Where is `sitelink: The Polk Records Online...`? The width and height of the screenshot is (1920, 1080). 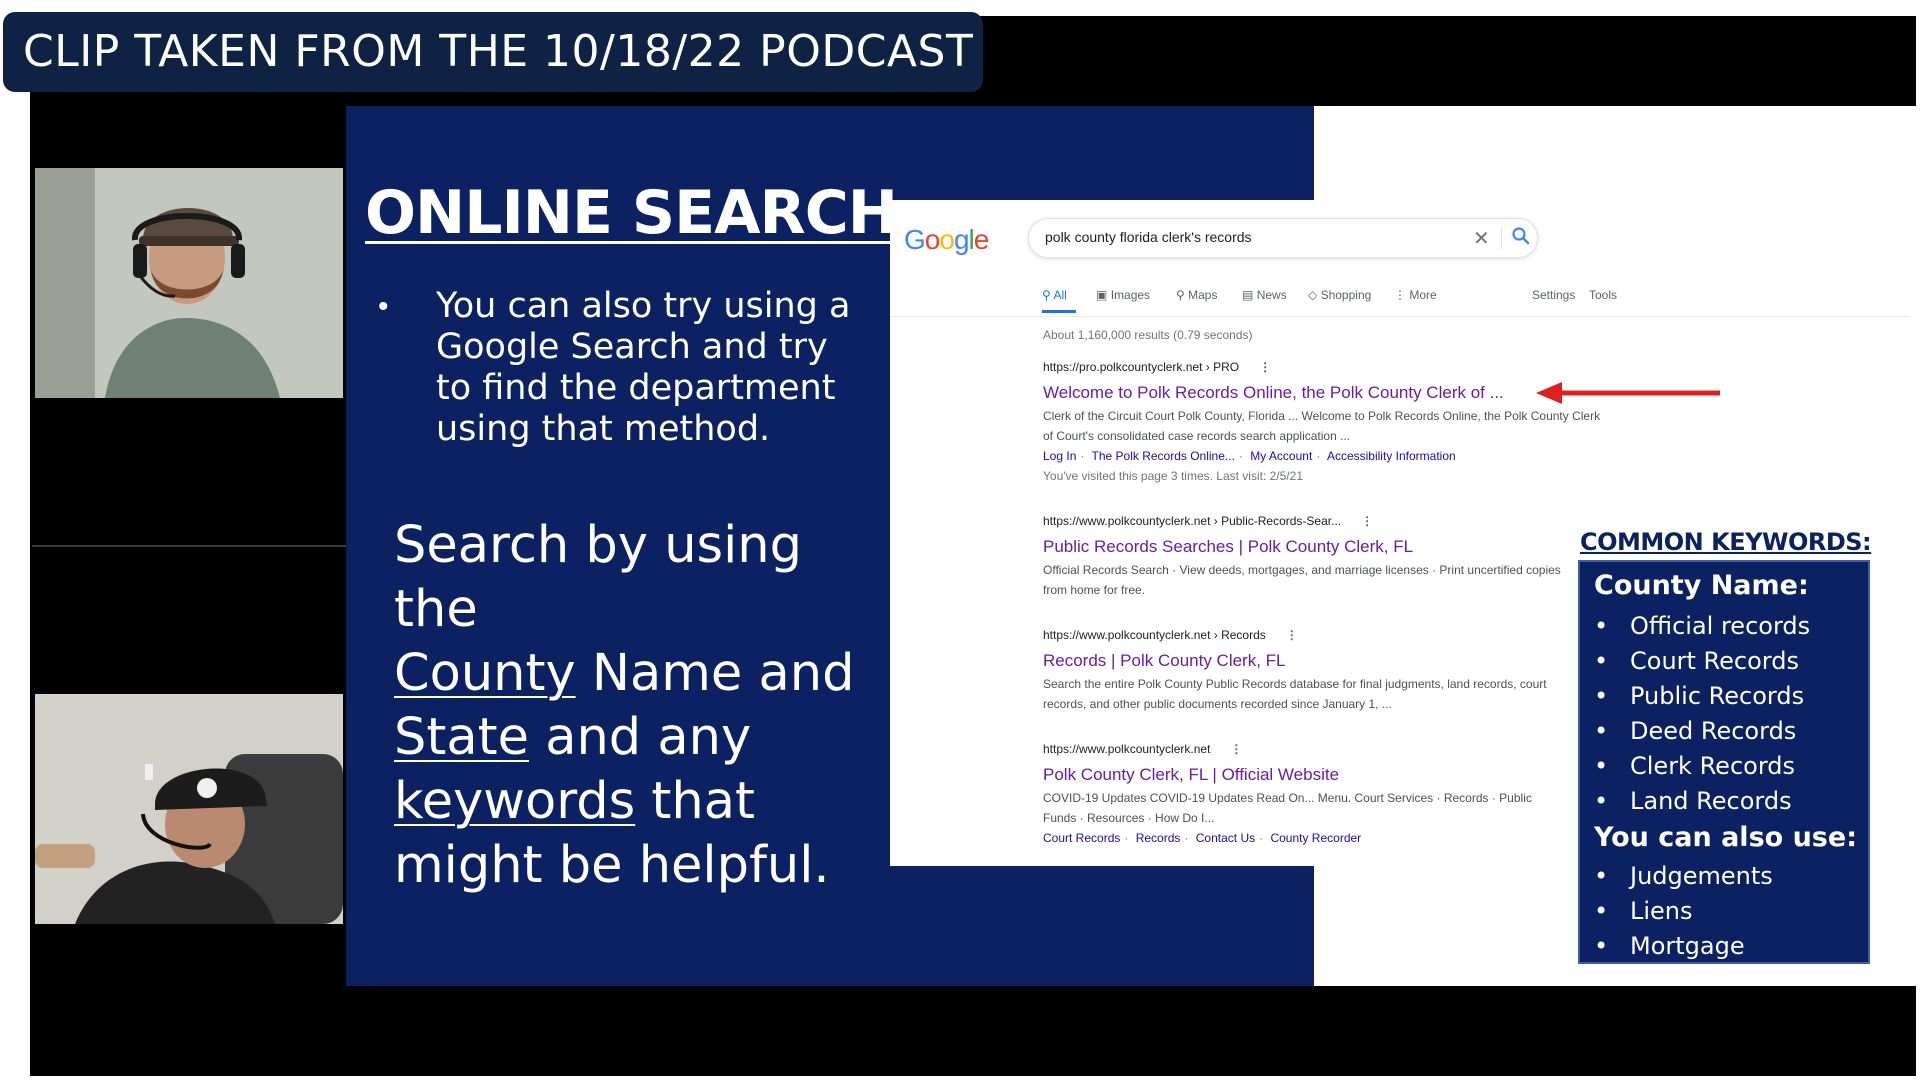
sitelink: The Polk Records Online... is located at coordinates (1163, 456).